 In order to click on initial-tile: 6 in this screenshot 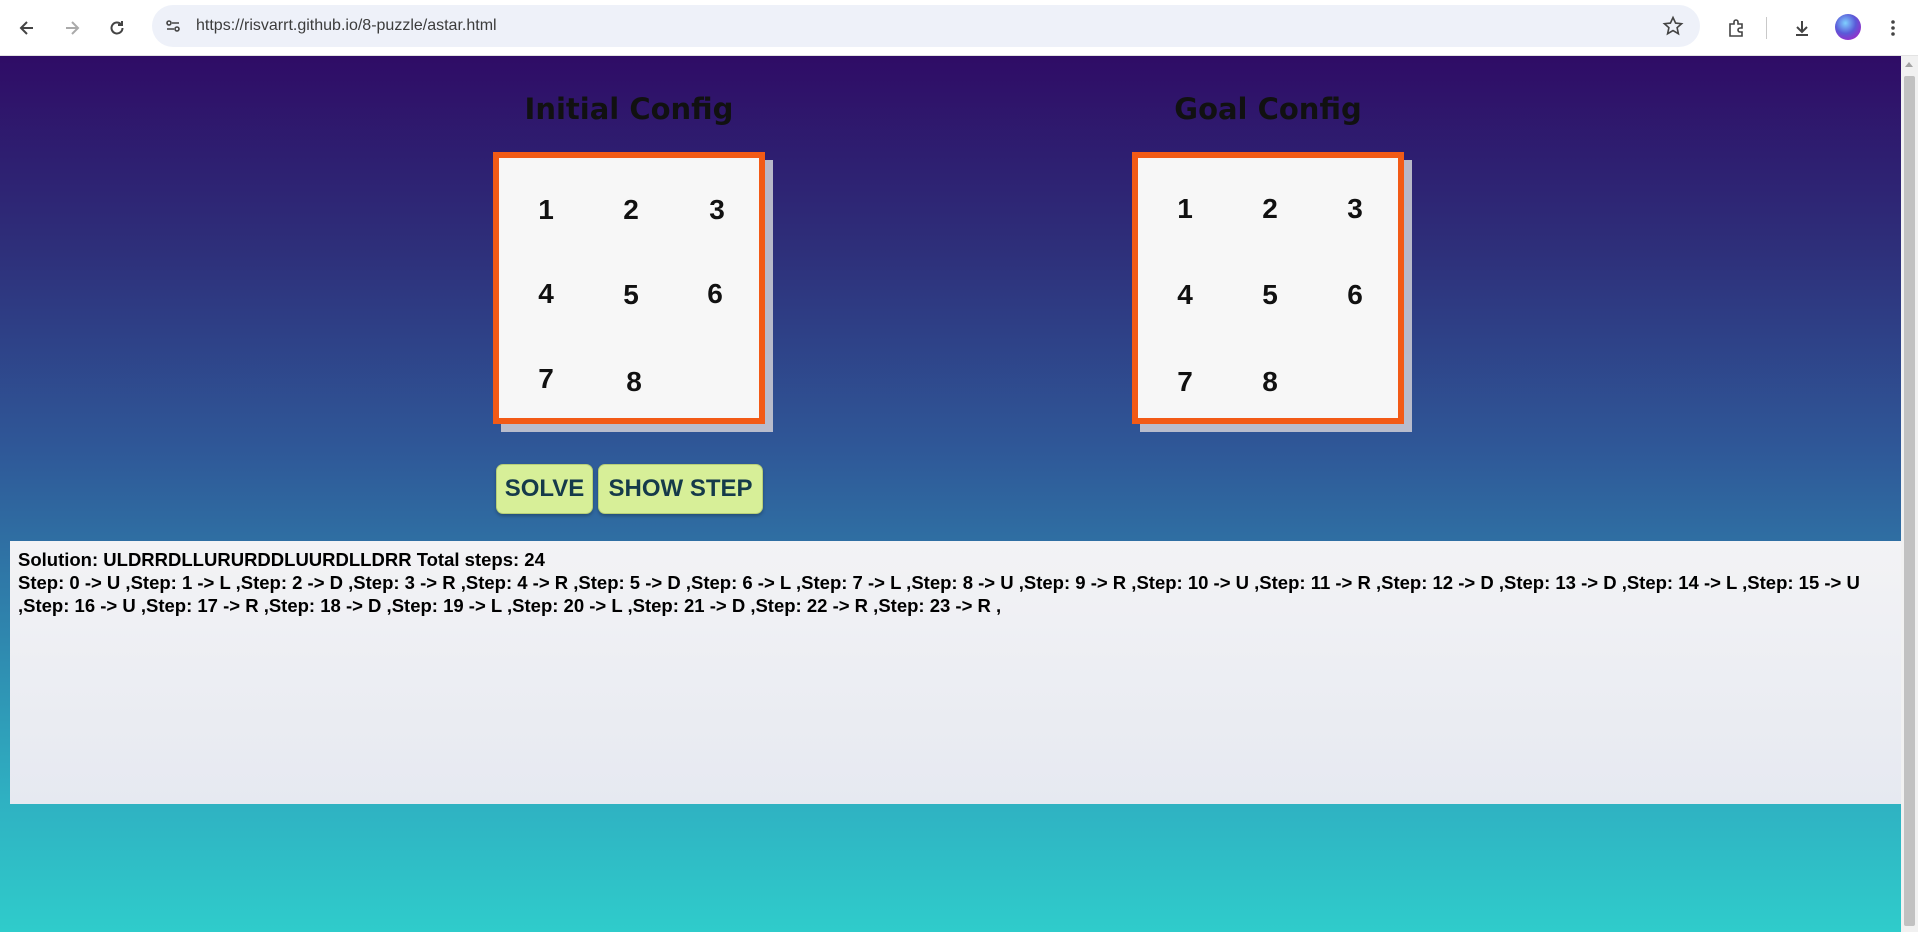, I will do `click(715, 294)`.